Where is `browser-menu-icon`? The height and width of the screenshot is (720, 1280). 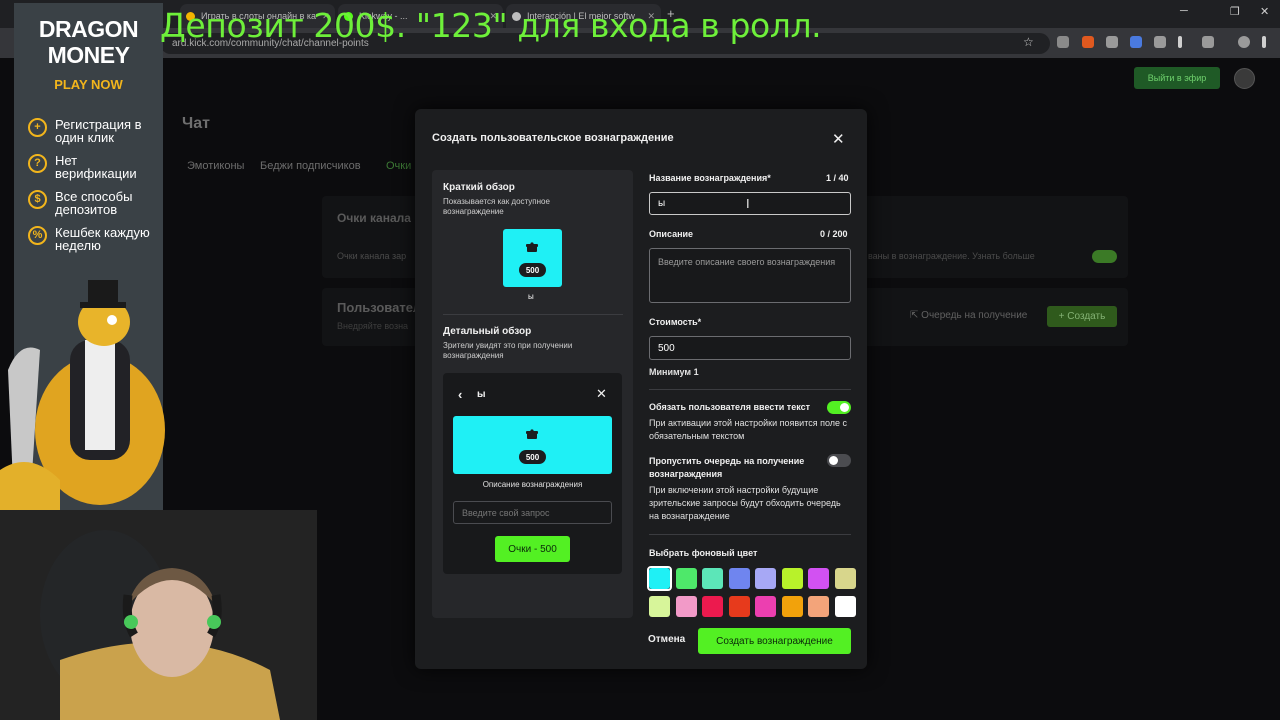 browser-menu-icon is located at coordinates (1264, 42).